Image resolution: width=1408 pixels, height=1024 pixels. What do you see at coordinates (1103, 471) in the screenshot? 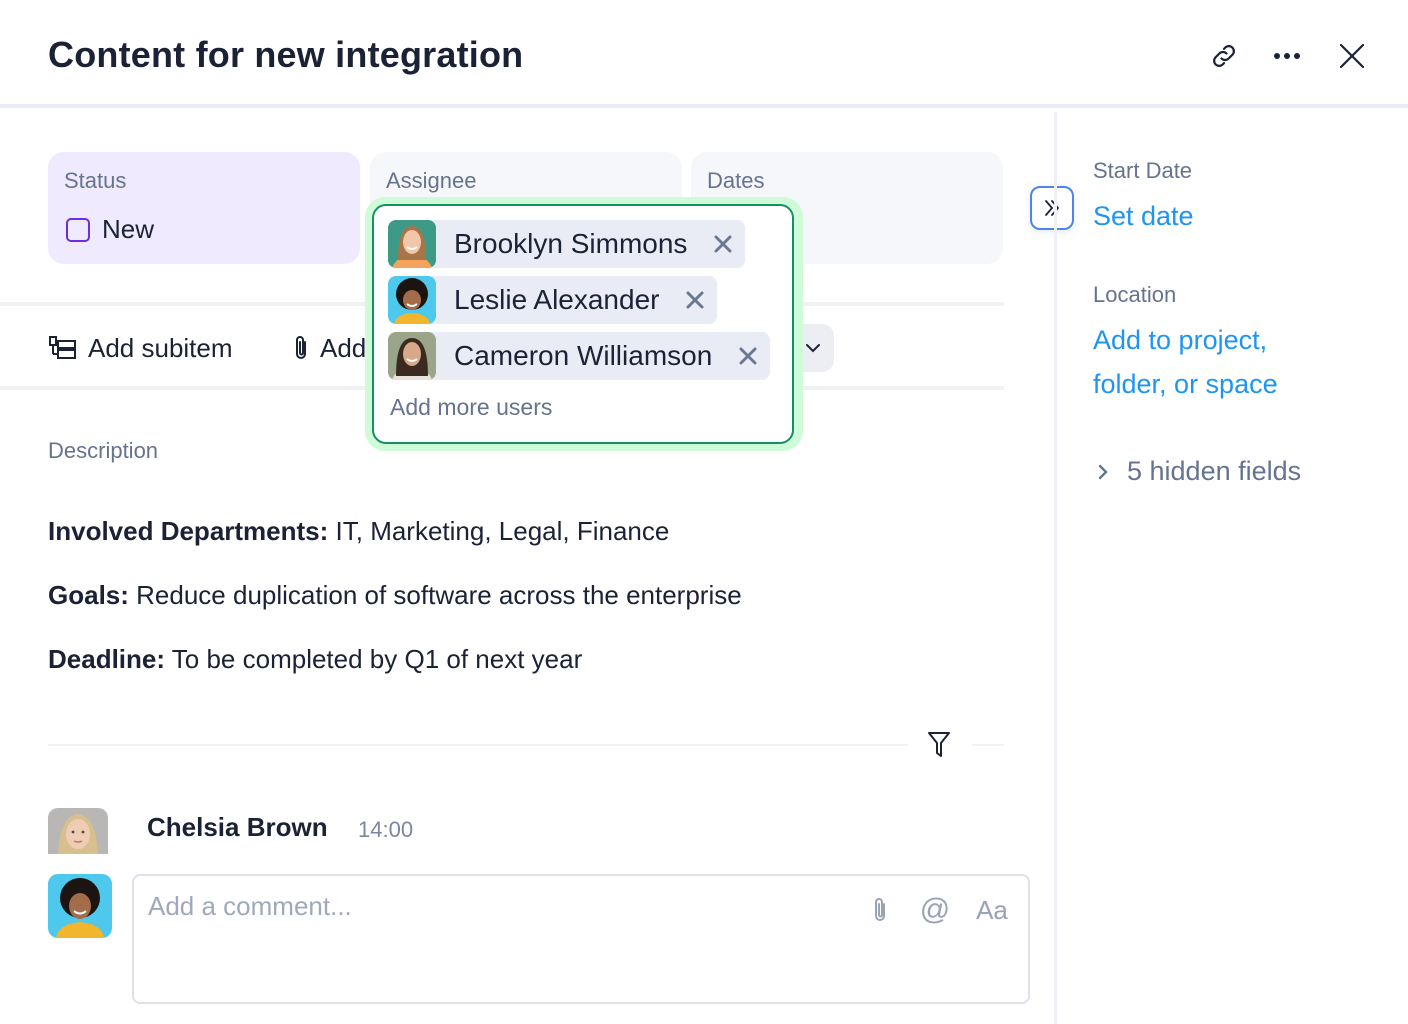
I see `chevron-right-icon` at bounding box center [1103, 471].